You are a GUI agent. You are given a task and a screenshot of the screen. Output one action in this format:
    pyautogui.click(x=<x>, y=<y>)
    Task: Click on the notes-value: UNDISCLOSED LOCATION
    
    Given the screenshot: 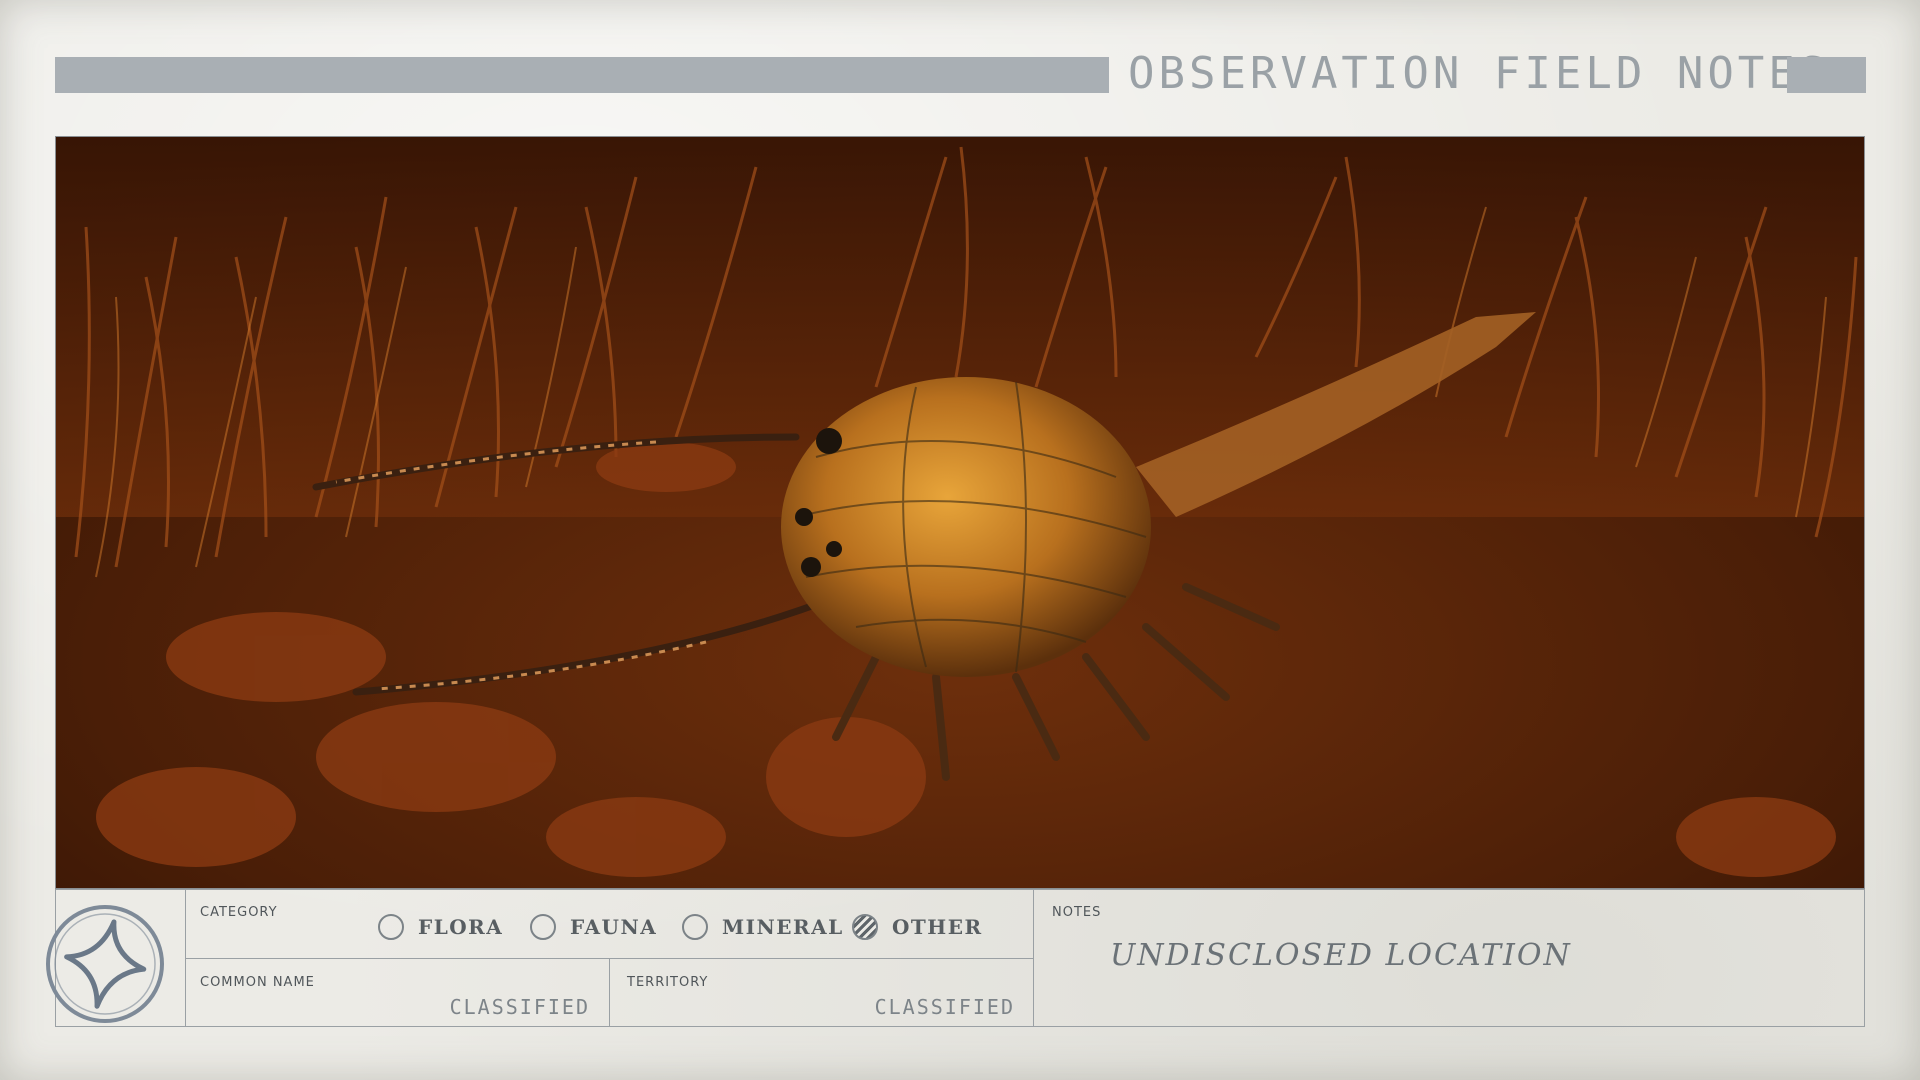 What is the action you would take?
    pyautogui.click(x=1341, y=955)
    